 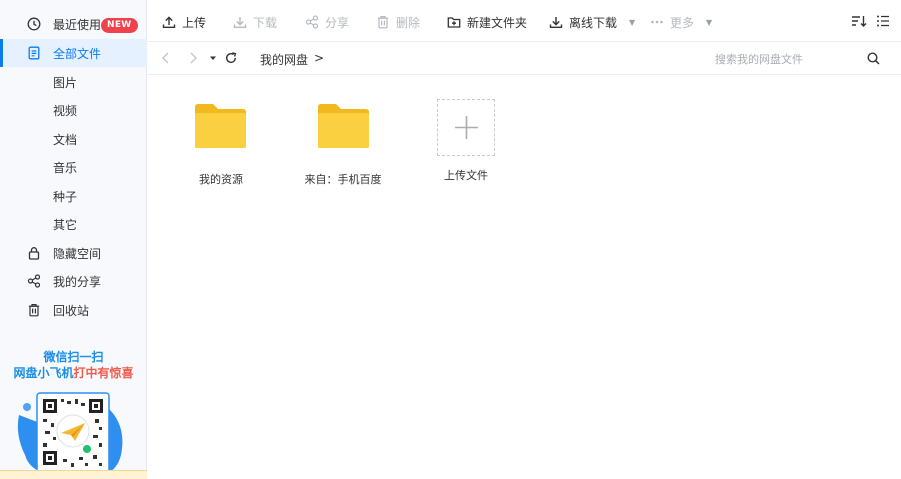 What do you see at coordinates (343, 179) in the screenshot?
I see `folder-name: 来自：手机百度` at bounding box center [343, 179].